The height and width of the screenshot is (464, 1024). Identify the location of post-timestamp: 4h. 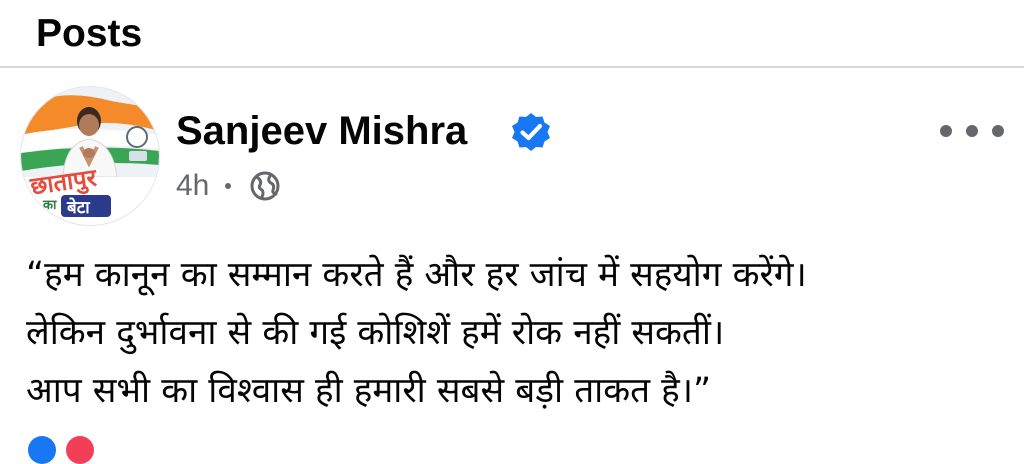
(192, 186).